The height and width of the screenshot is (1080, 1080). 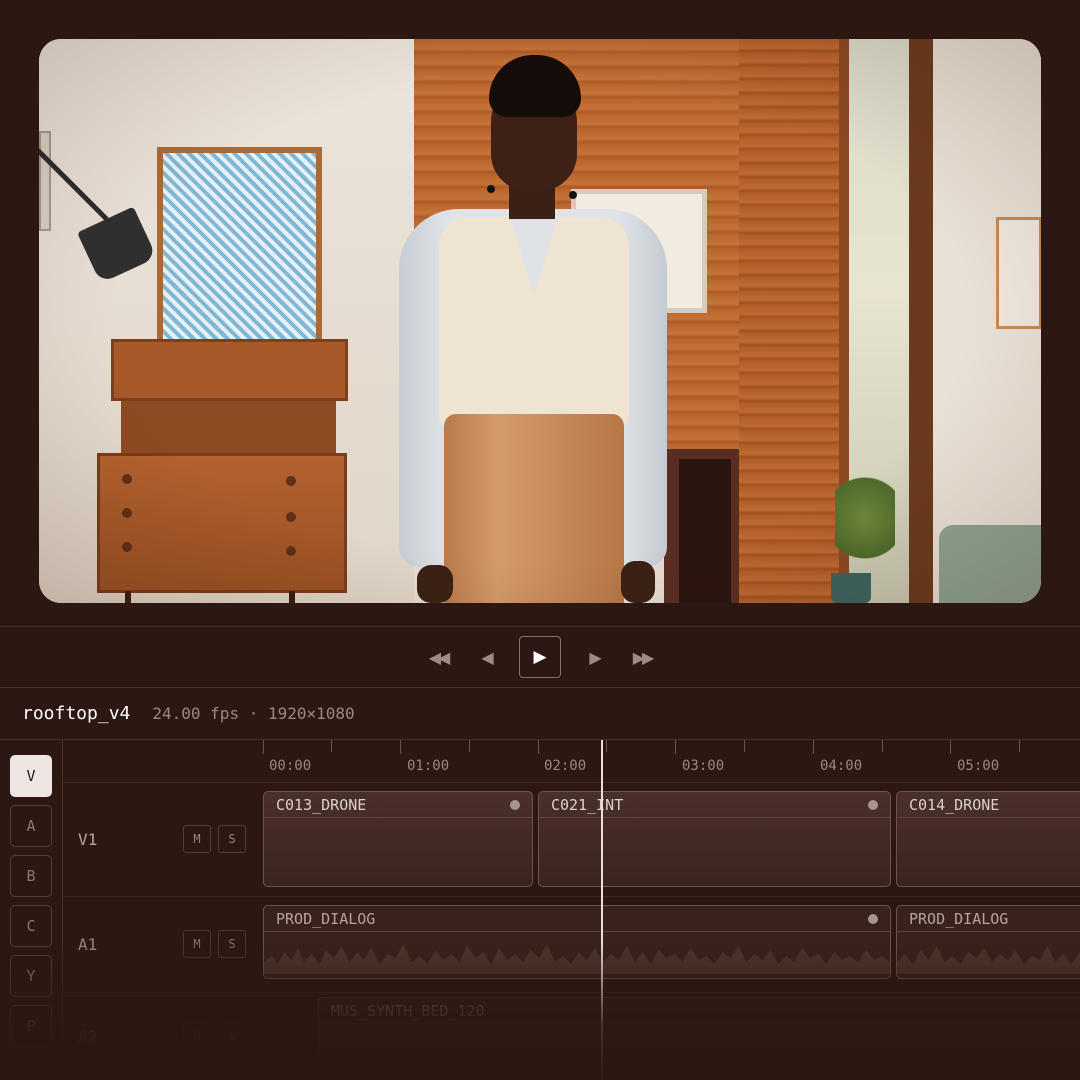 What do you see at coordinates (428, 766) in the screenshot?
I see `ruler-tick-label: 01:00` at bounding box center [428, 766].